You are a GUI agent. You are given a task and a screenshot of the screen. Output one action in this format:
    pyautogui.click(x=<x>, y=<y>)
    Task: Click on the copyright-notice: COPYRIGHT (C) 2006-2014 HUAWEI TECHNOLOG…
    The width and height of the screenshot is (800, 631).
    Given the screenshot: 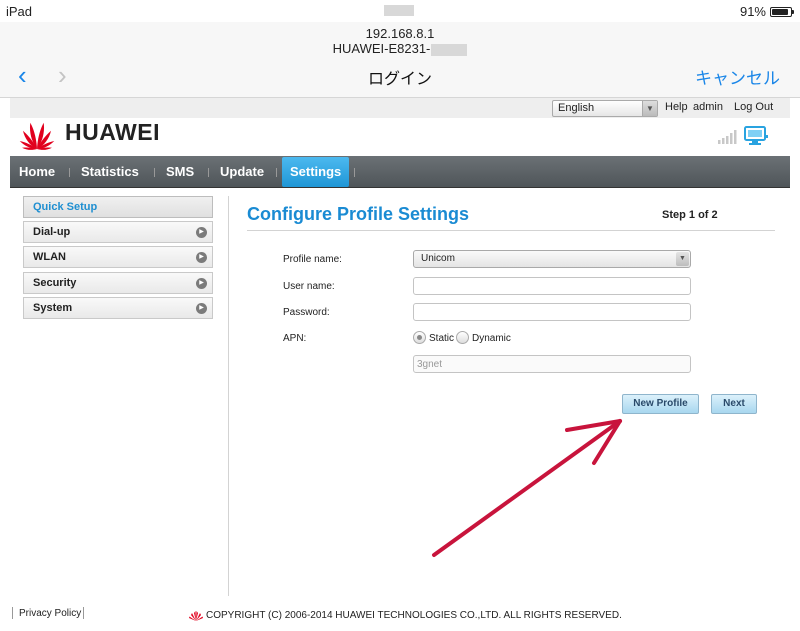 What is the action you would take?
    pyautogui.click(x=405, y=615)
    